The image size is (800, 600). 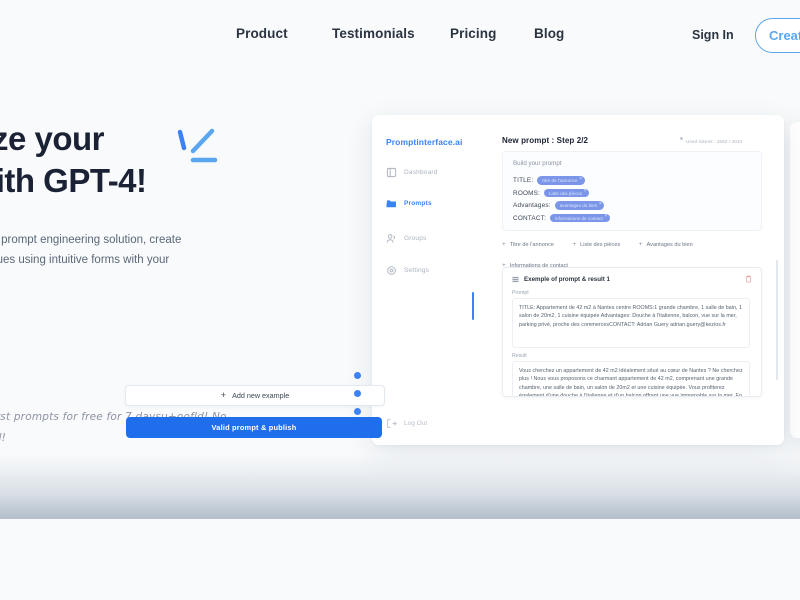 I want to click on logout-button: Log Out, so click(x=406, y=423).